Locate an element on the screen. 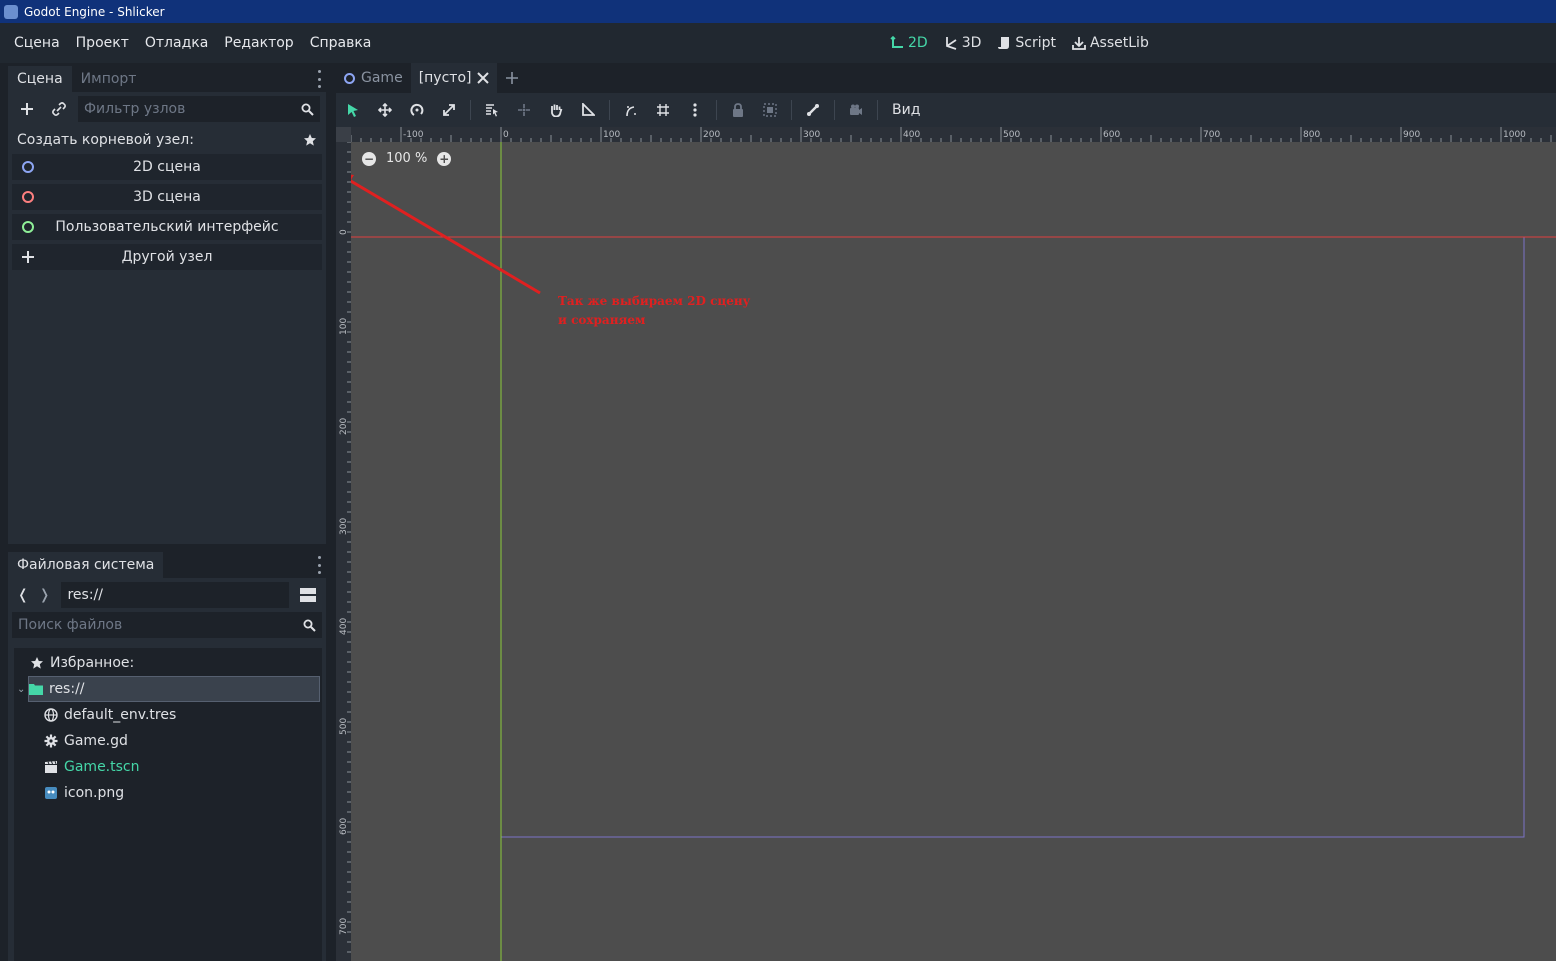 The width and height of the screenshot is (1556, 961). tab-filesystem: Файловая система is located at coordinates (86, 565).